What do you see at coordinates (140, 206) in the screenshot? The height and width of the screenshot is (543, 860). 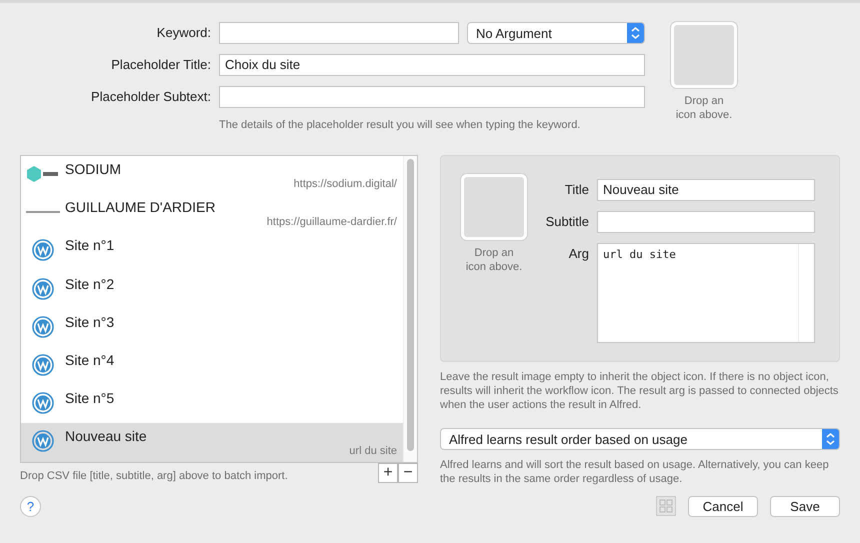 I see `result-title: GUILLAUME D'ARDIER` at bounding box center [140, 206].